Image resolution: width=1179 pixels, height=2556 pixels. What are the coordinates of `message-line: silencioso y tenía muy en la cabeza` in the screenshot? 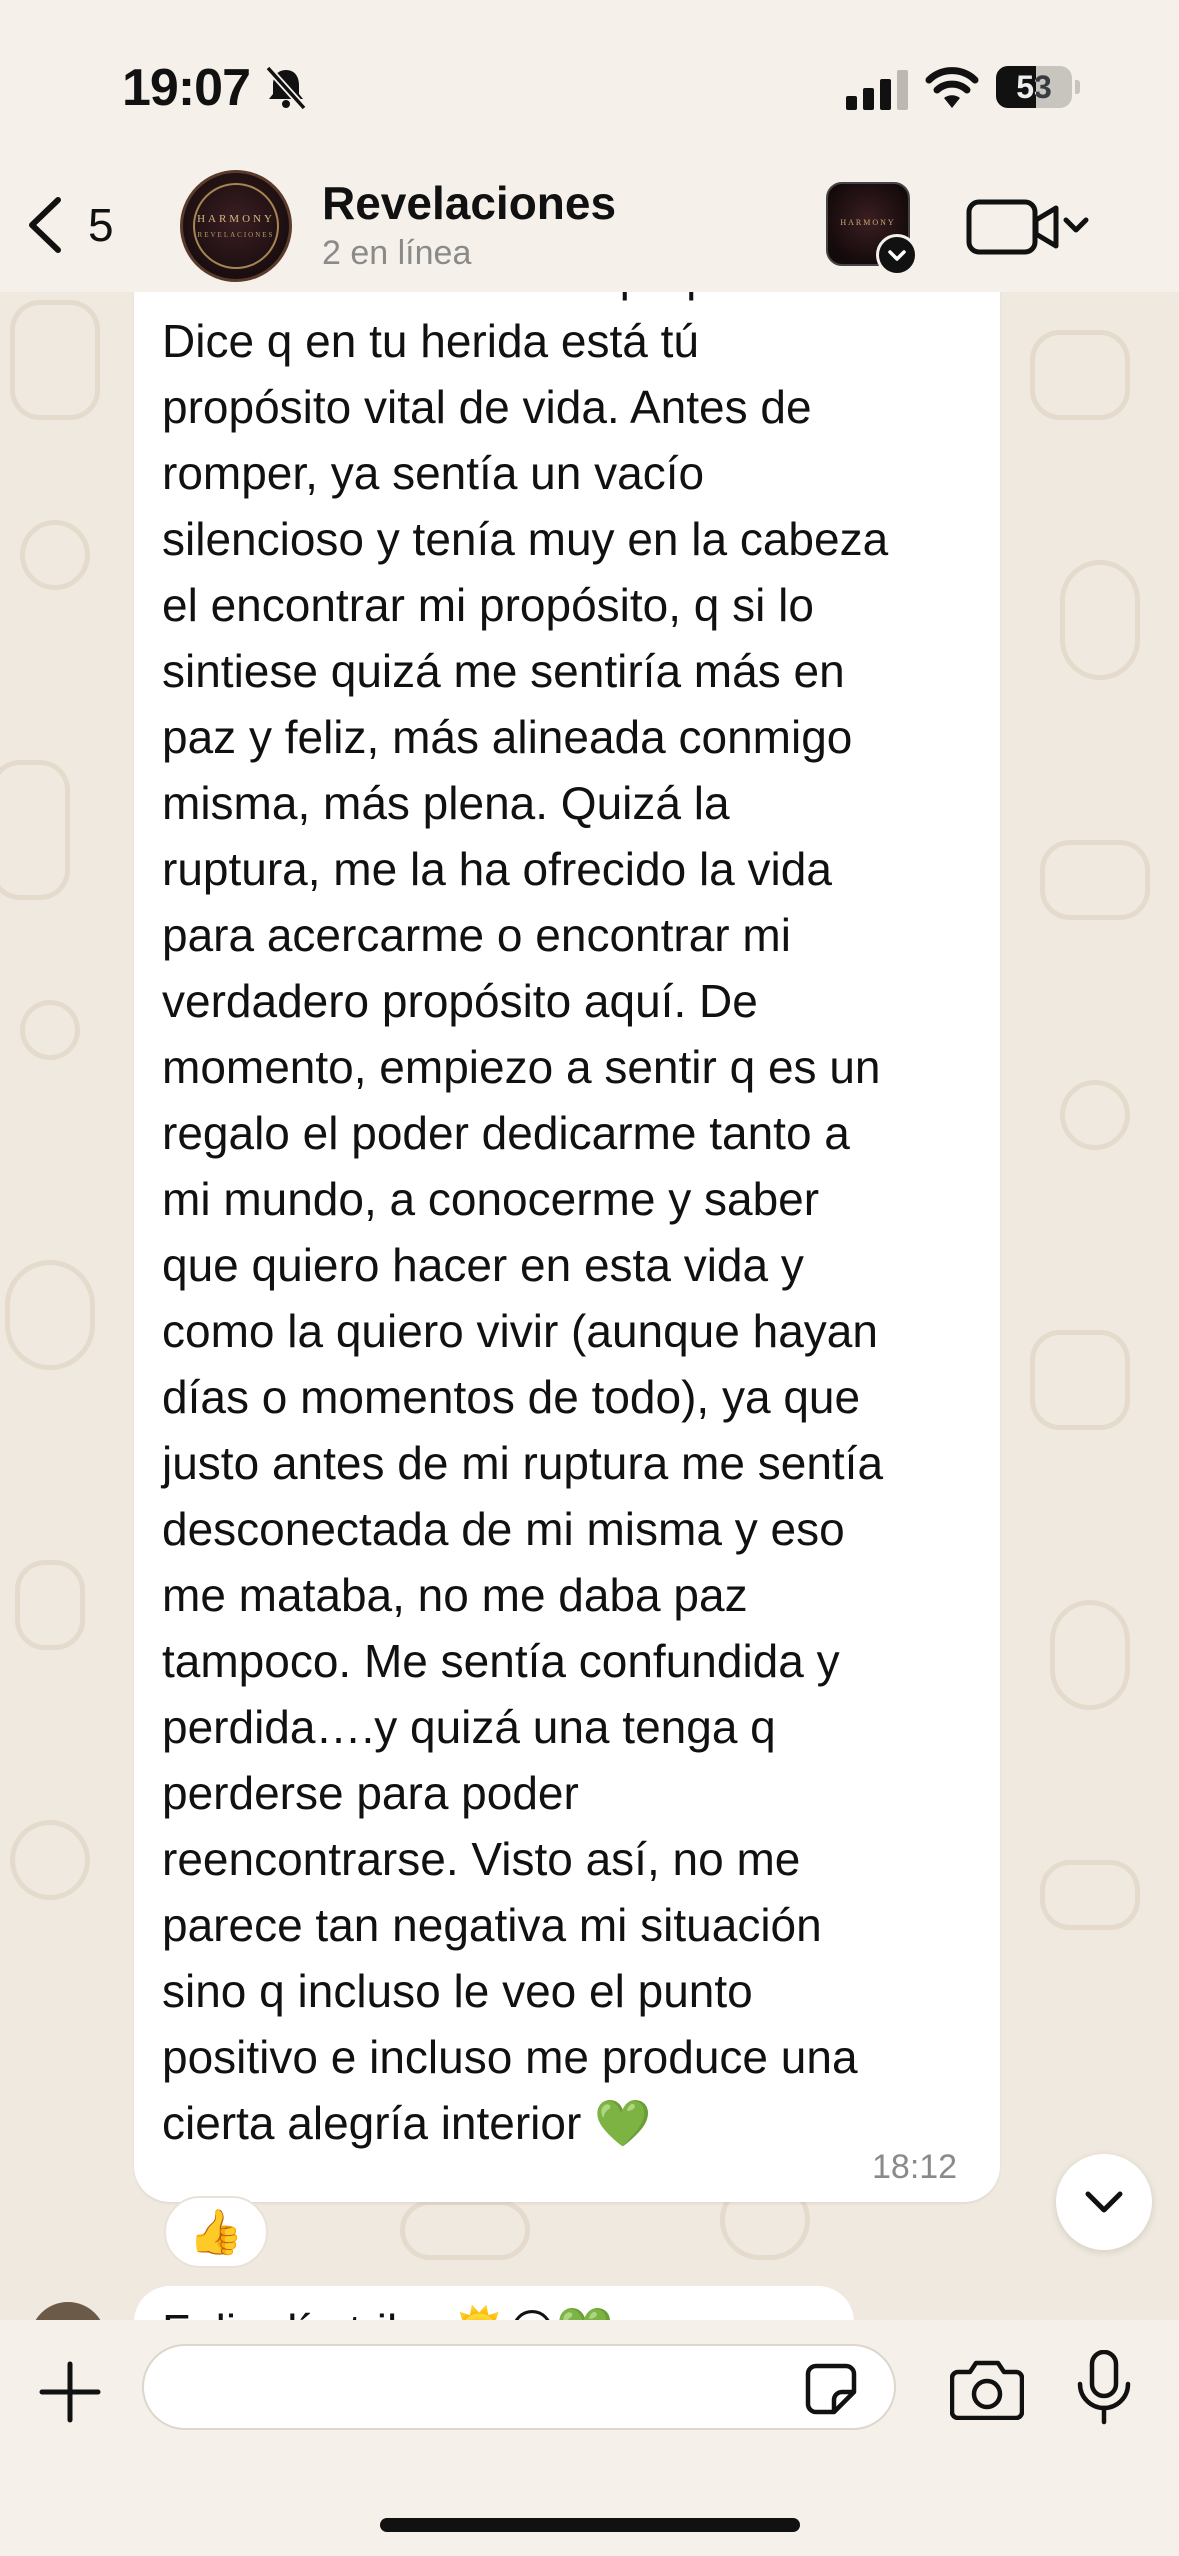 It's located at (525, 539).